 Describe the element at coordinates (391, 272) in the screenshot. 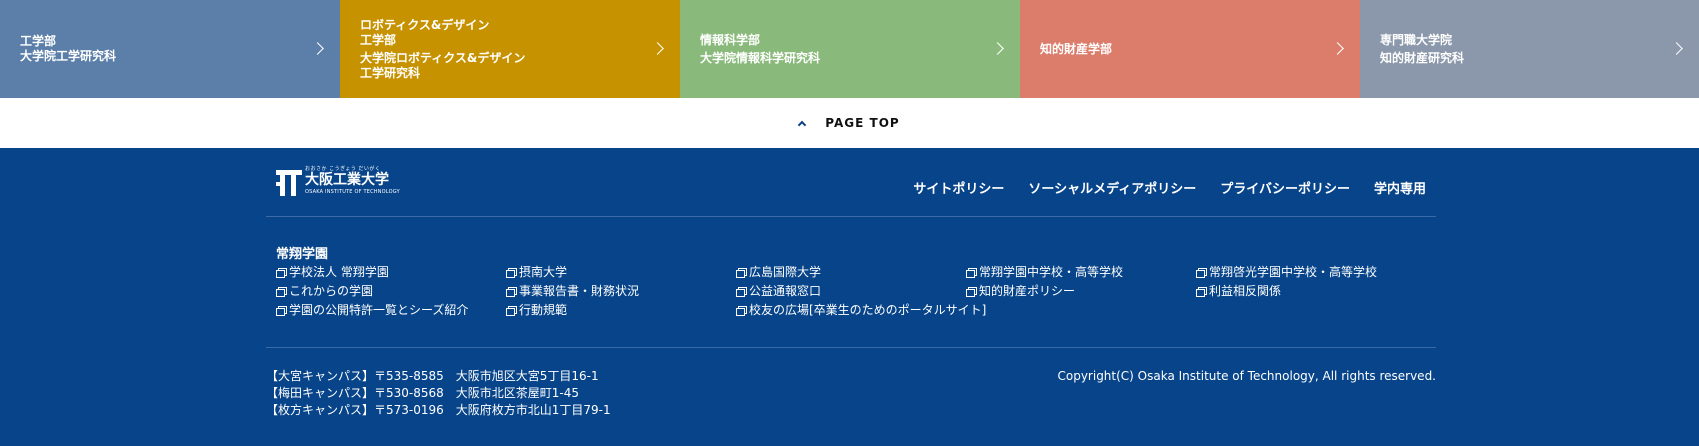

I see `group-link: 学校法人 常翔学園` at that location.